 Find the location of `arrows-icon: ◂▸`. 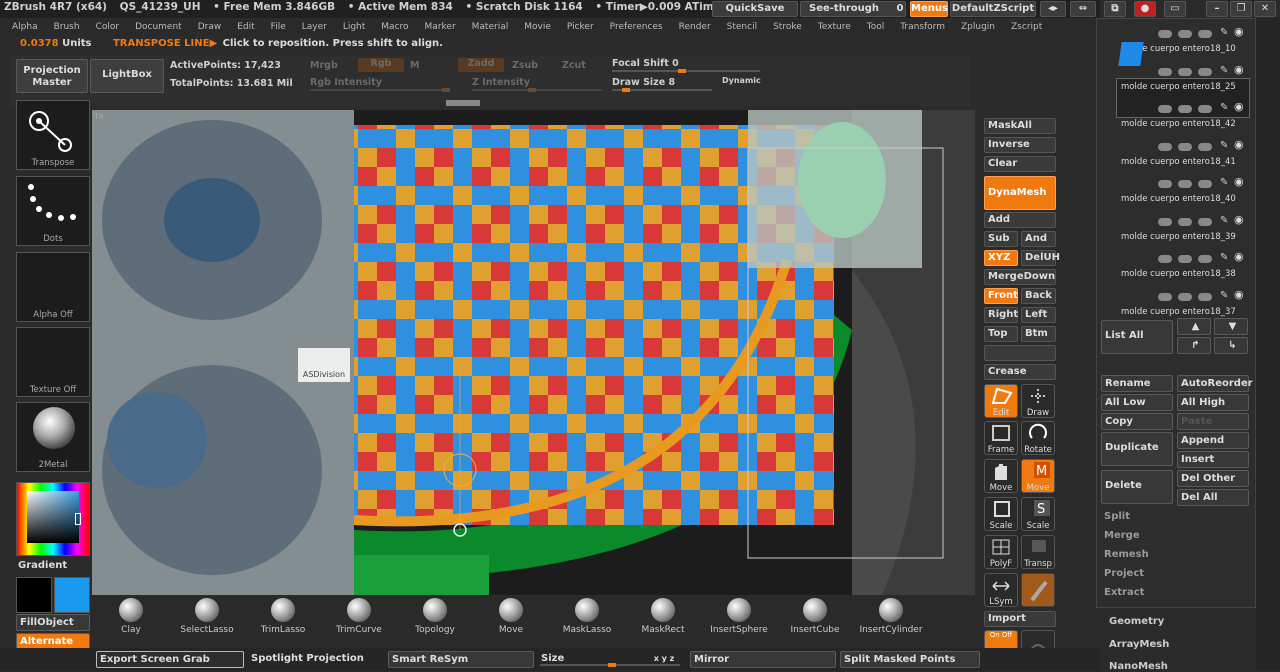

arrows-icon: ◂▸ is located at coordinates (1053, 9).